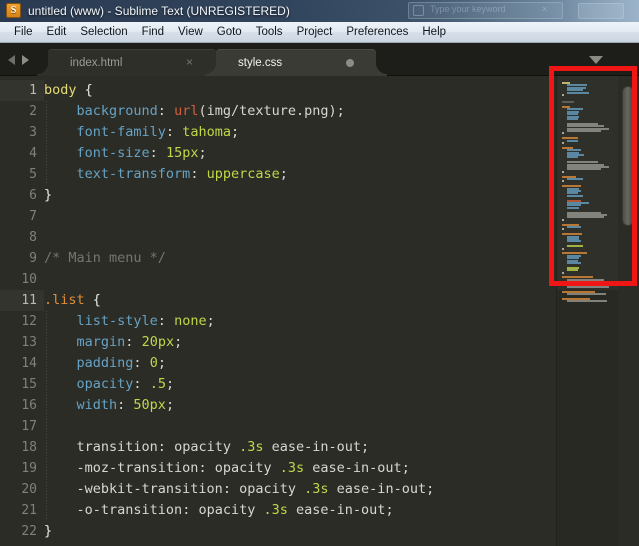  I want to click on code-line: list-style: none;, so click(129, 321).